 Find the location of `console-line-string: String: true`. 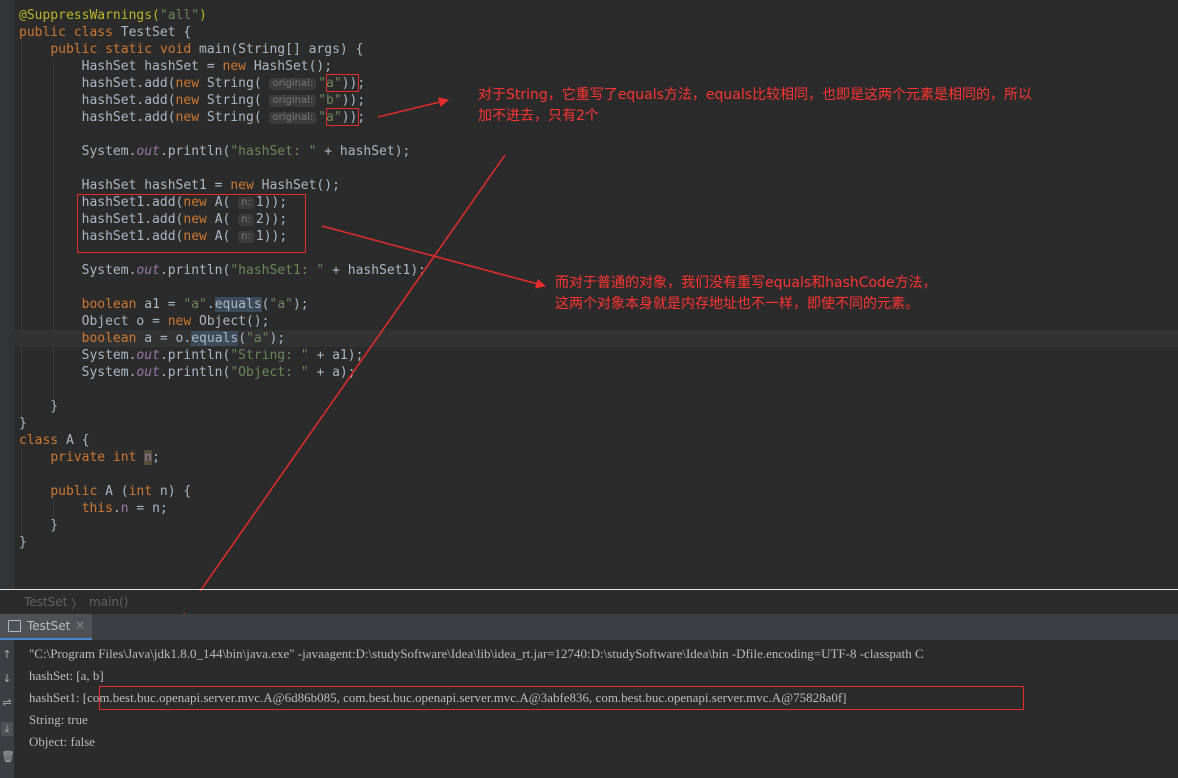

console-line-string: String: true is located at coordinates (58, 719).